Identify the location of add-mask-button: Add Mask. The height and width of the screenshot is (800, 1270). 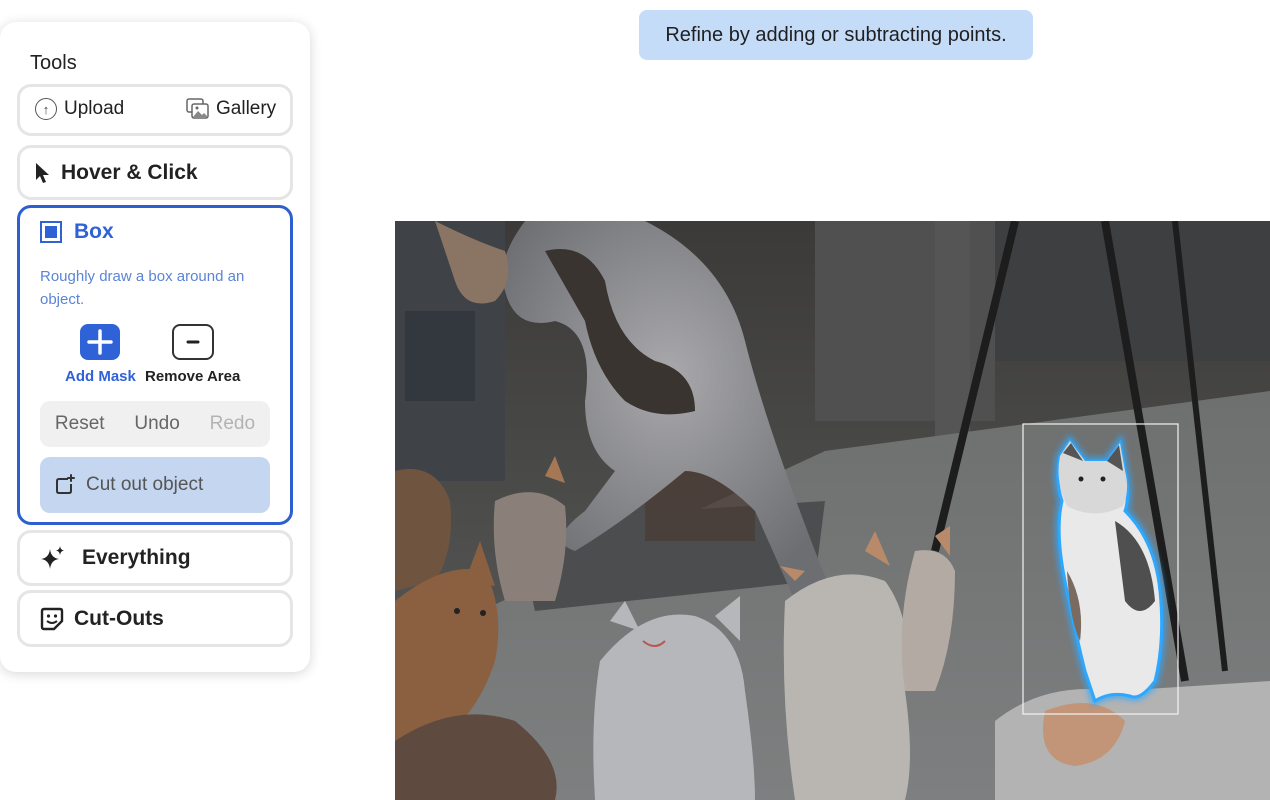
(100, 354).